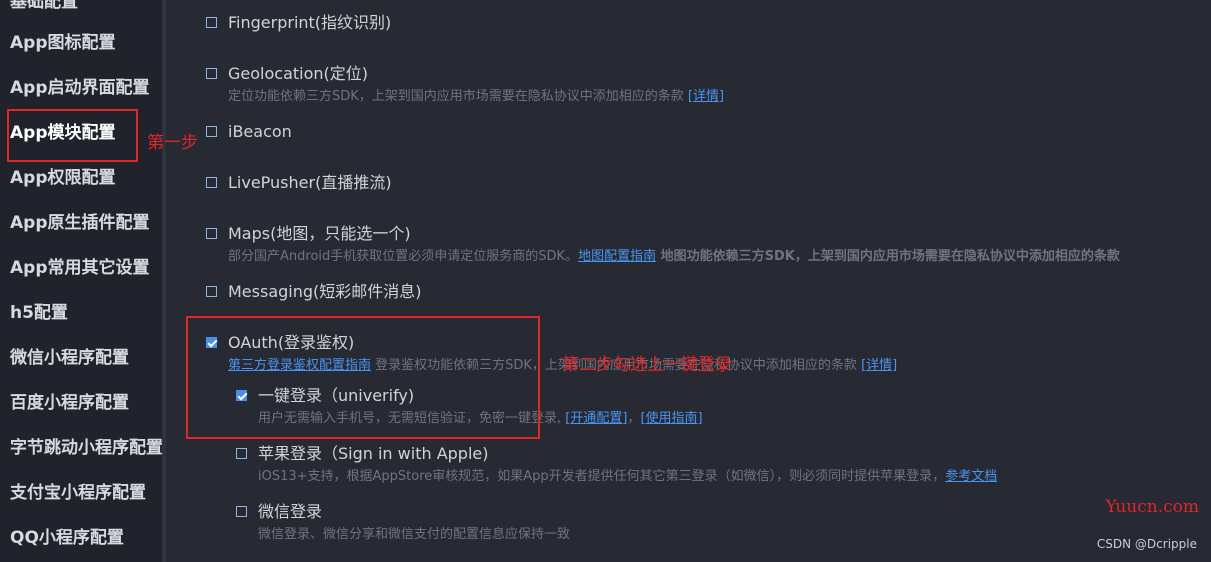  I want to click on maps-desc-text-a: 部分国产Android手机获取位置必须申请定位服务商的SDK。, so click(403, 256).